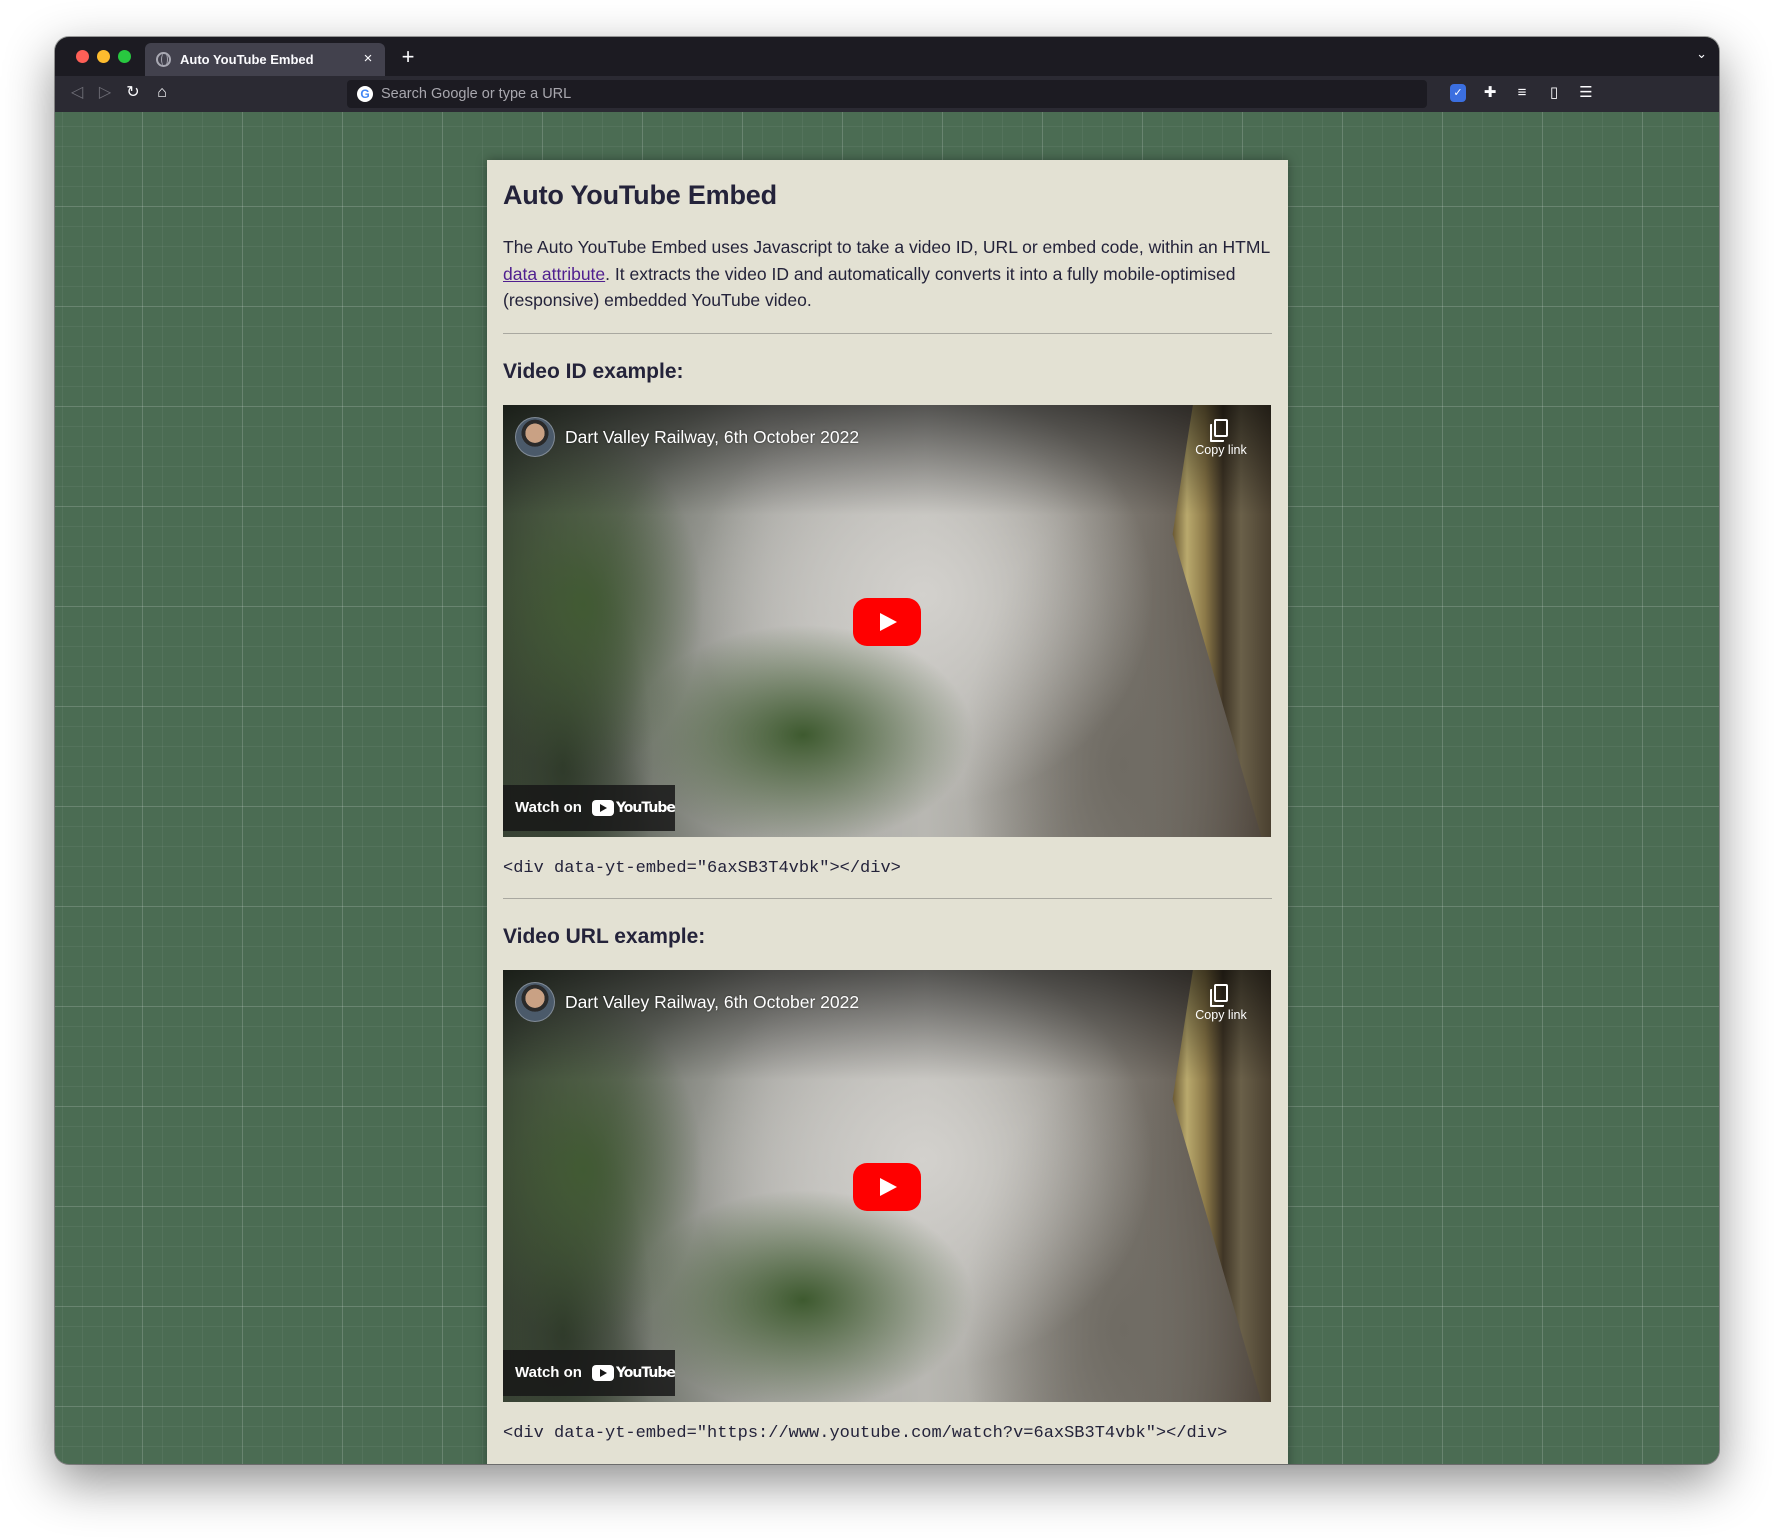 Image resolution: width=1774 pixels, height=1538 pixels. Describe the element at coordinates (368, 59) in the screenshot. I see `tab-close-button: ×` at that location.